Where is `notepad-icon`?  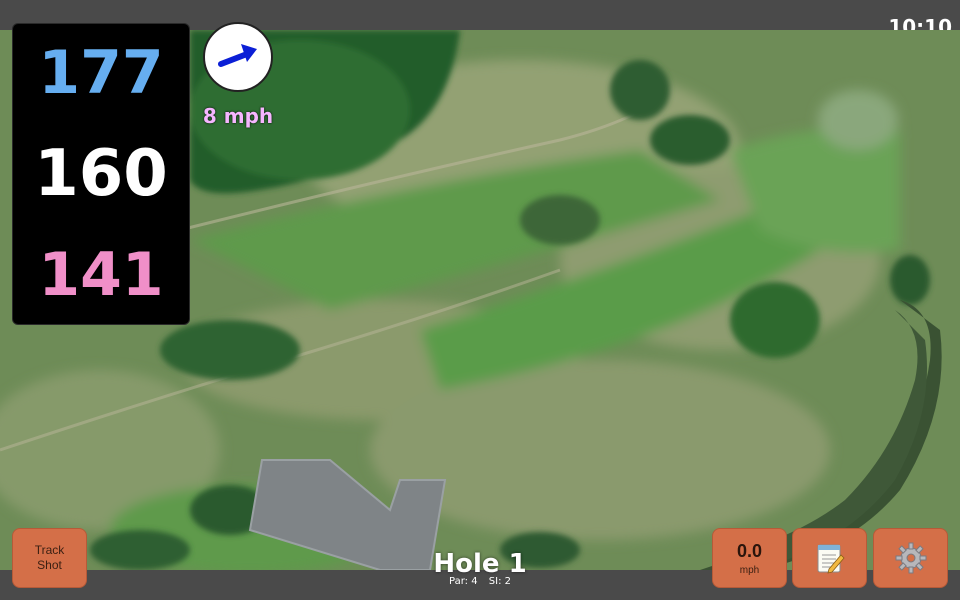
notepad-icon is located at coordinates (831, 559).